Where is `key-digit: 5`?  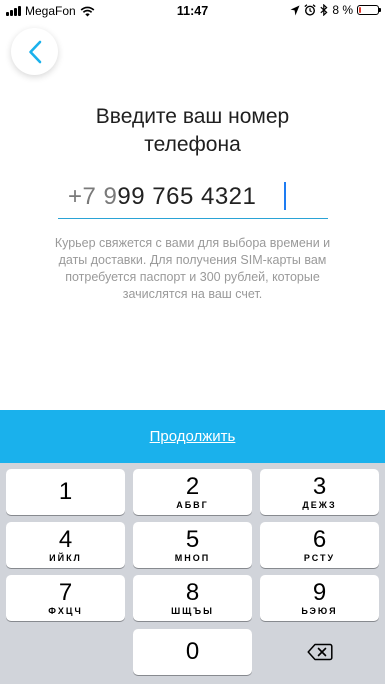
key-digit: 5 is located at coordinates (192, 539).